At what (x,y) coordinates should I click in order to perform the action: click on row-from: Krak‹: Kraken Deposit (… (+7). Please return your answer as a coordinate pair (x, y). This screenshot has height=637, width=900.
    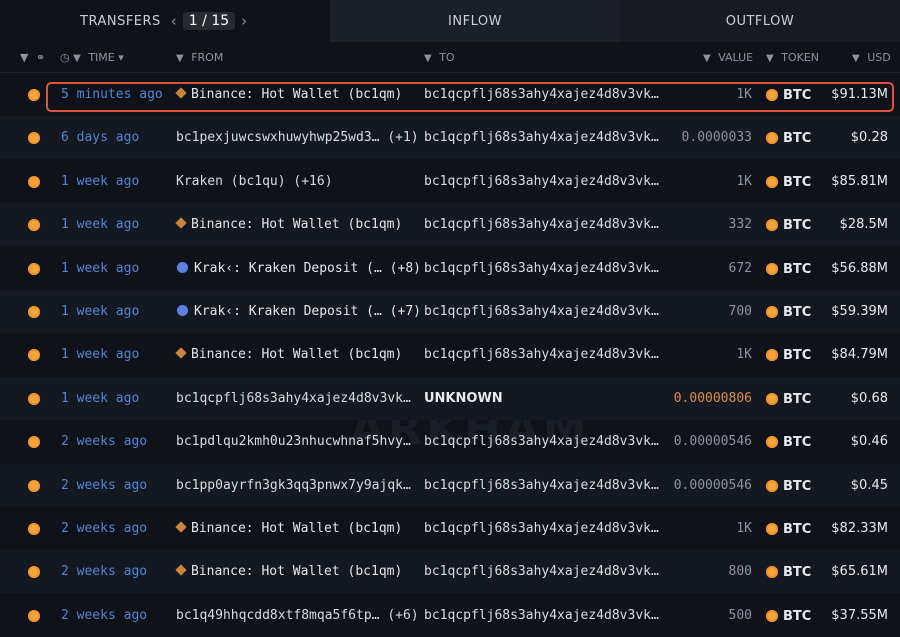
    Looking at the image, I should click on (299, 311).